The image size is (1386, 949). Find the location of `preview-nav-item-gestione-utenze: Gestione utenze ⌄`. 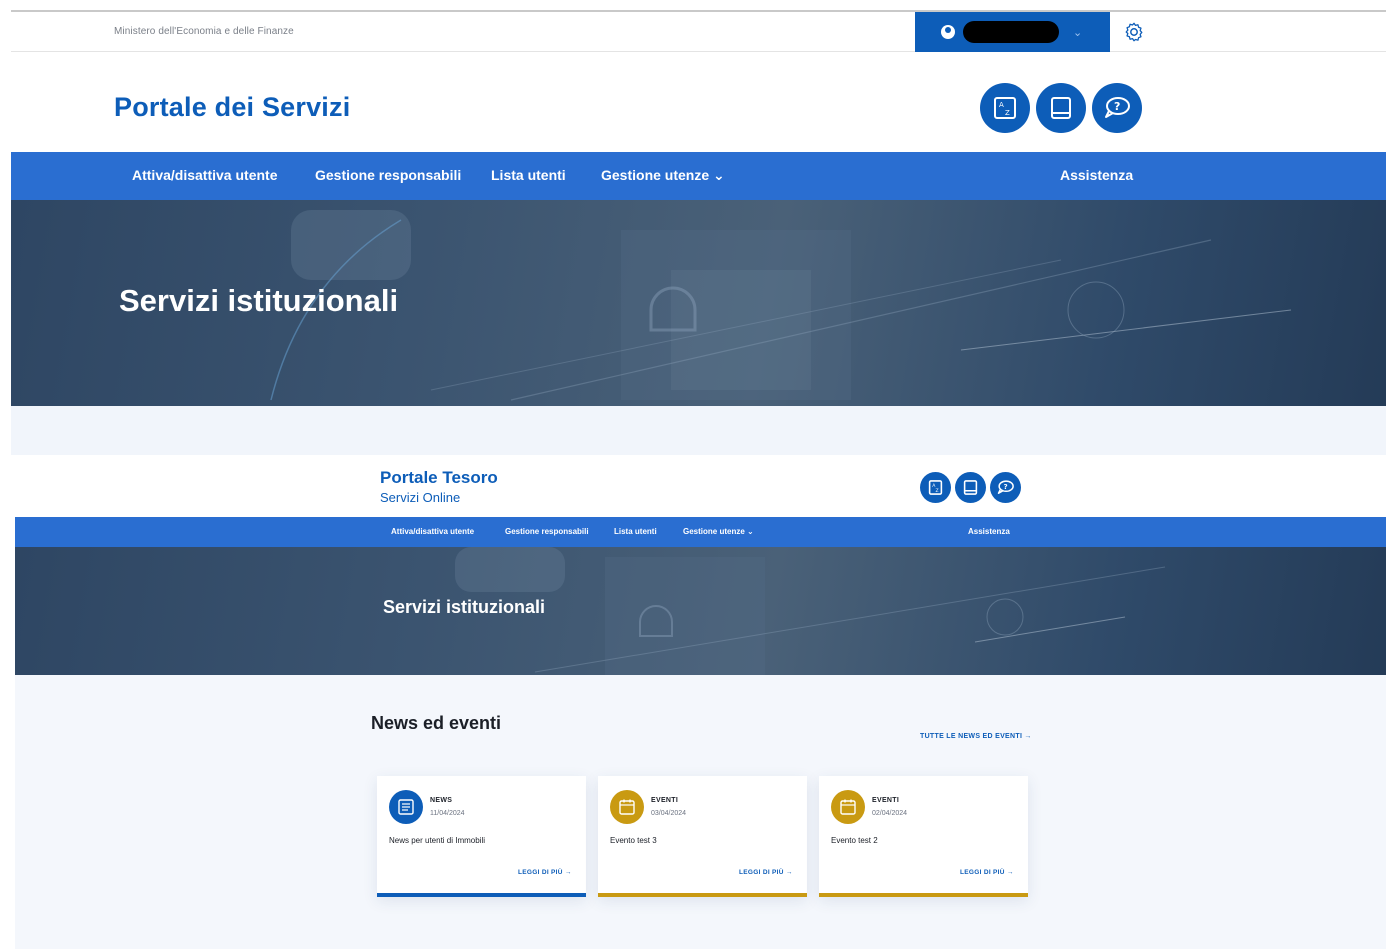

preview-nav-item-gestione-utenze: Gestione utenze ⌄ is located at coordinates (718, 531).